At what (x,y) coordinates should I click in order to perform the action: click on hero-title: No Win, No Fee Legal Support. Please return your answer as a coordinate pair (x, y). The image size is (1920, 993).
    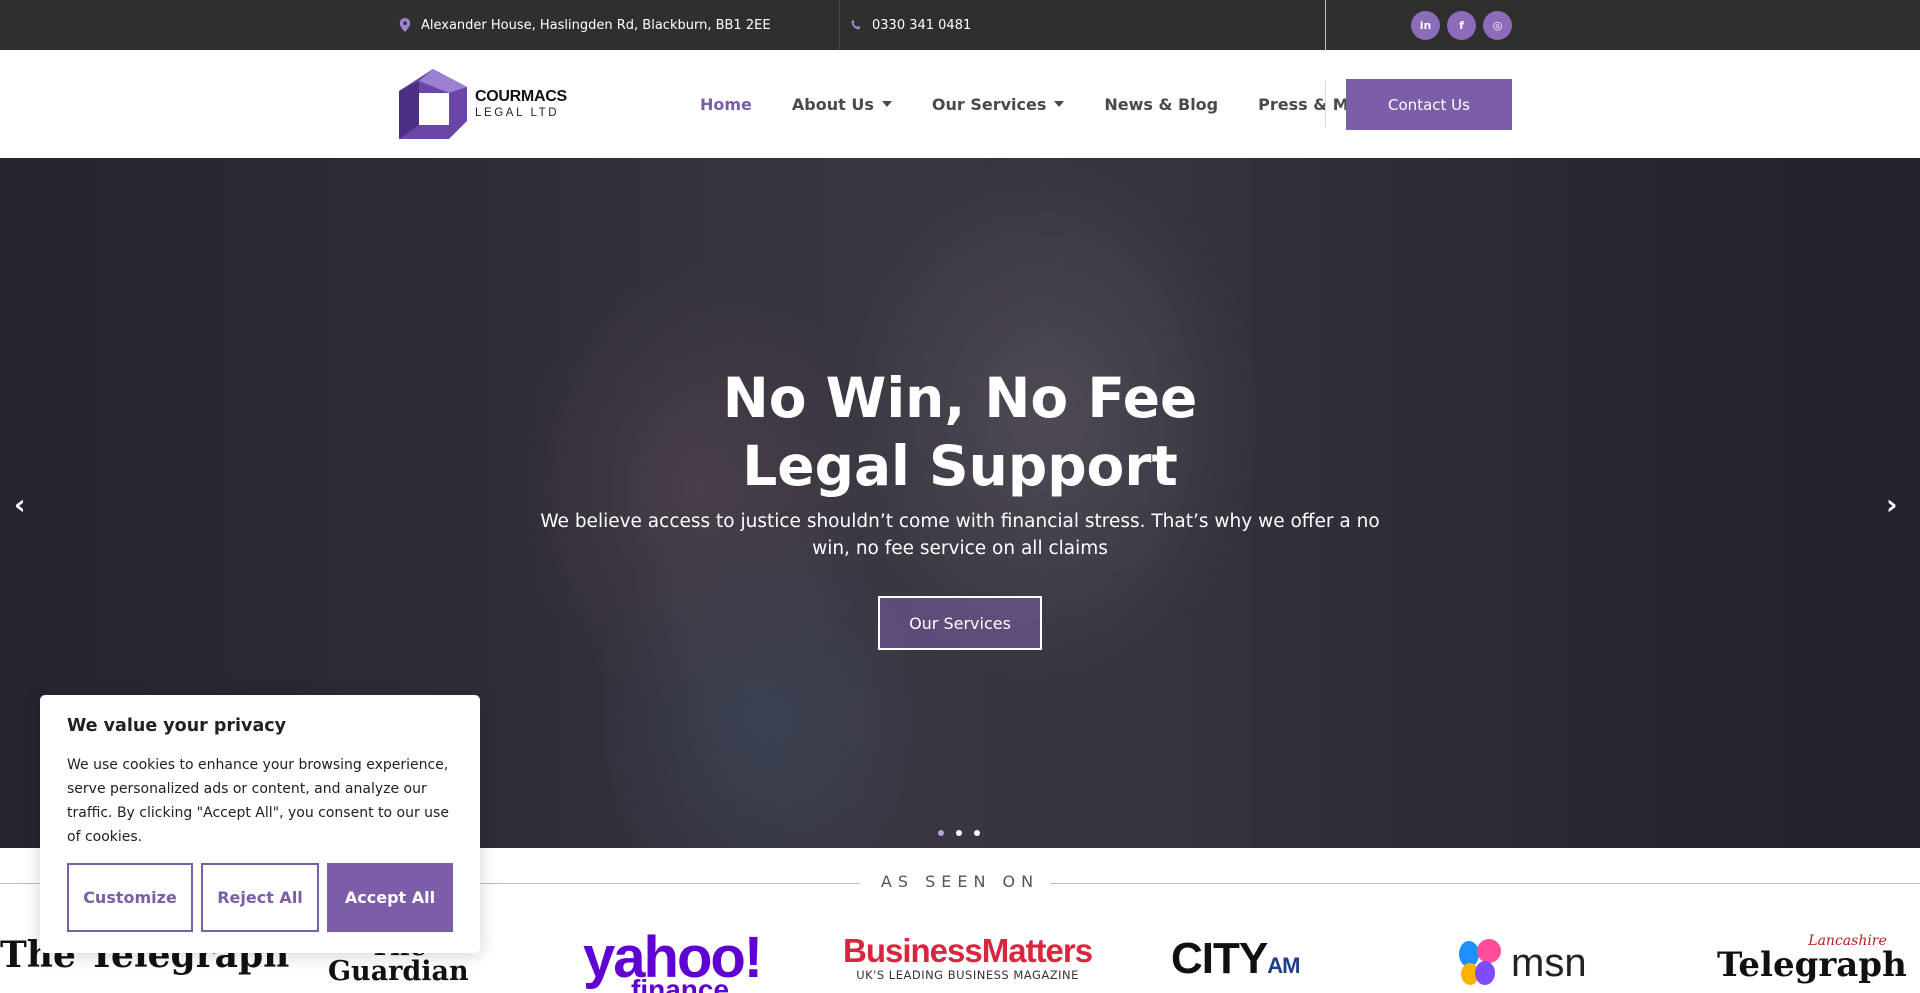
    Looking at the image, I should click on (960, 432).